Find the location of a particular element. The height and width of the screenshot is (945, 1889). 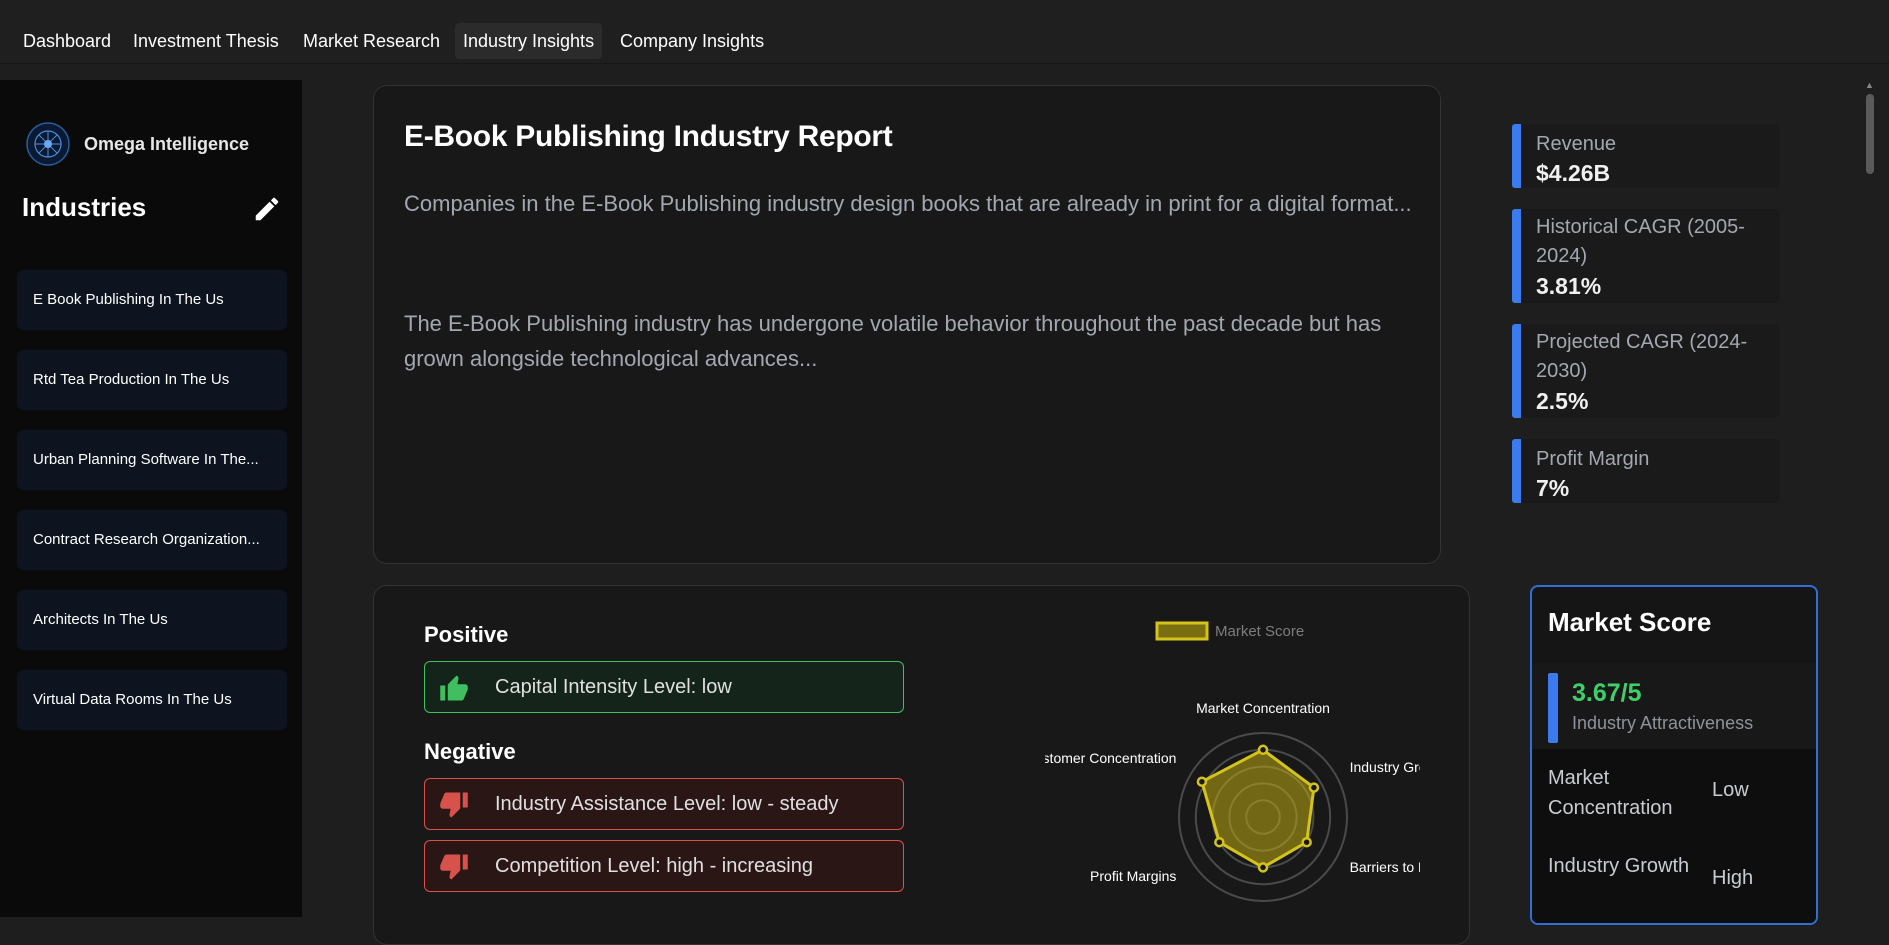

tab-market-research: Market Research is located at coordinates (371, 41).